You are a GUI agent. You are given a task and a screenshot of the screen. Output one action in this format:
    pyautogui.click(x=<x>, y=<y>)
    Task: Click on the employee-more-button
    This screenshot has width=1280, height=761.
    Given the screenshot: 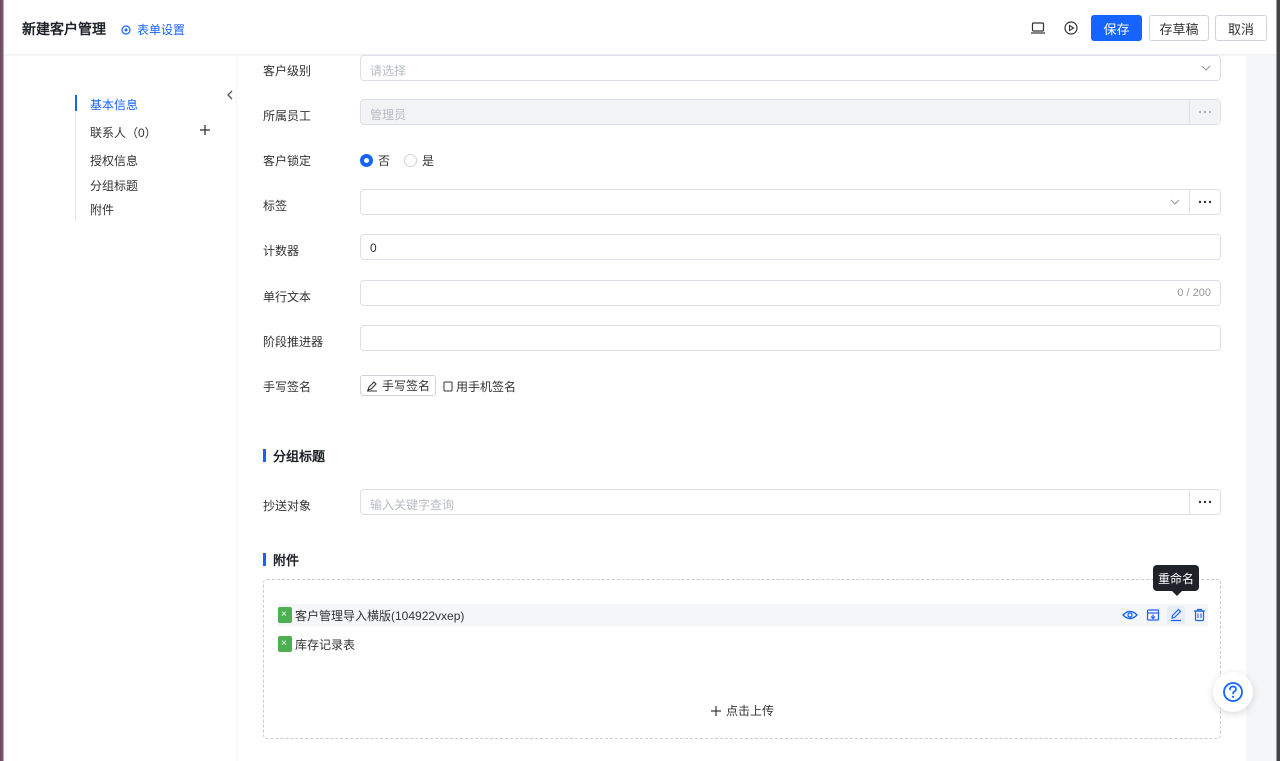 What is the action you would take?
    pyautogui.click(x=1204, y=112)
    